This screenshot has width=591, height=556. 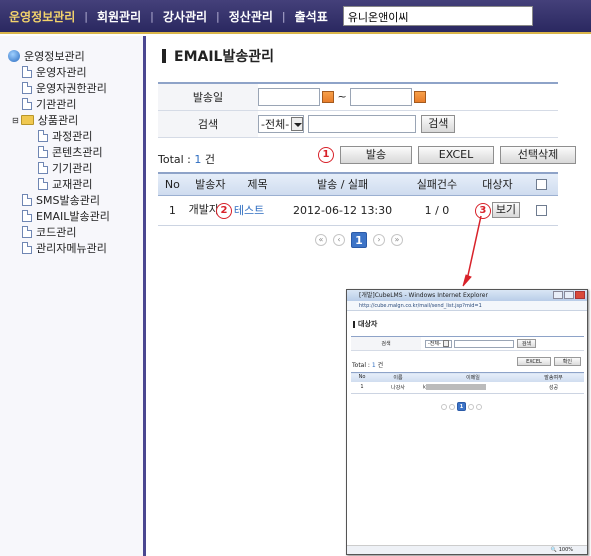 What do you see at coordinates (434, 344) in the screenshot?
I see `popup-select-value: -전체-` at bounding box center [434, 344].